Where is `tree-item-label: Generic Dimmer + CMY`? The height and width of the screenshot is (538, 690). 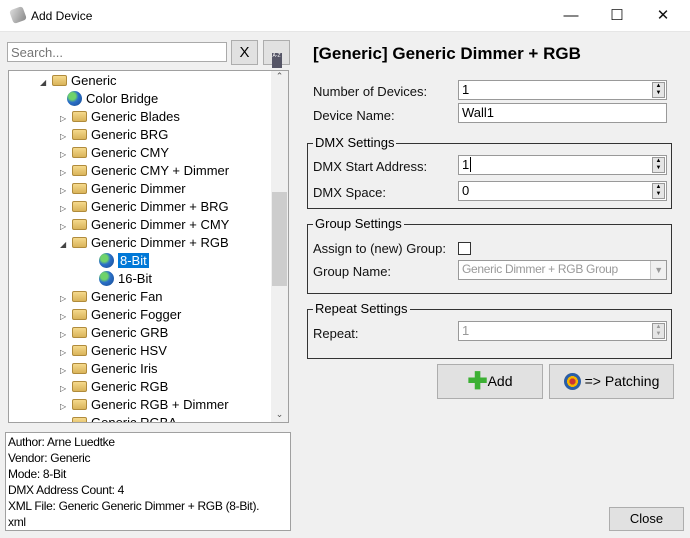 tree-item-label: Generic Dimmer + CMY is located at coordinates (160, 224).